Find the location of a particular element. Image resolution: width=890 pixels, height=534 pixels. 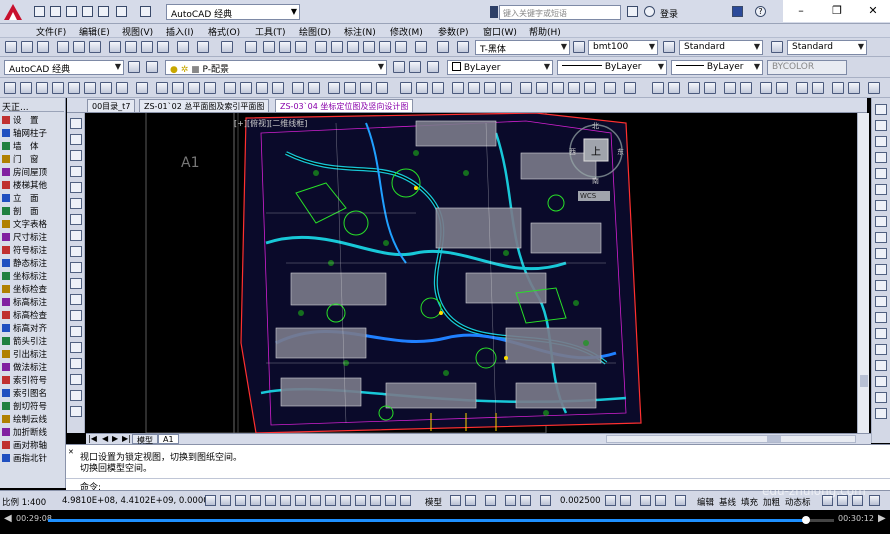

ucs-apply-icon is located at coordinates (610, 88).